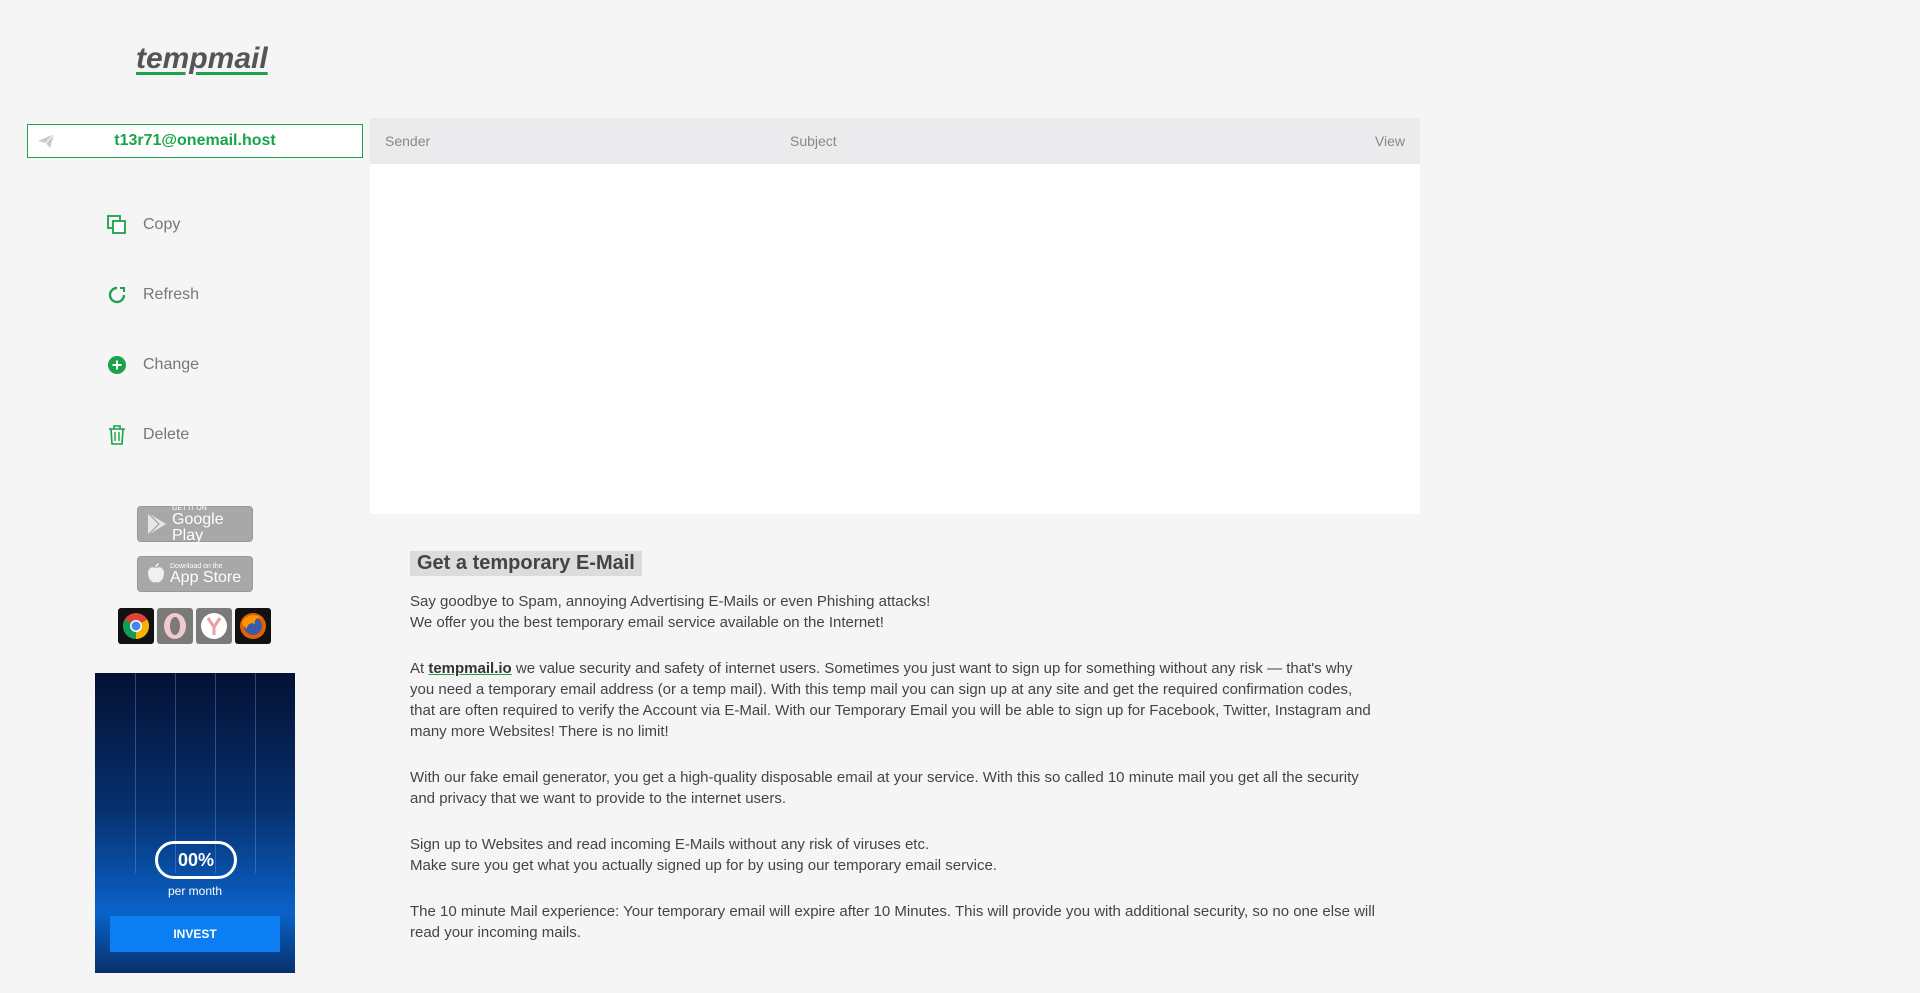 The image size is (1920, 993). I want to click on refresh-label: Refresh, so click(171, 294).